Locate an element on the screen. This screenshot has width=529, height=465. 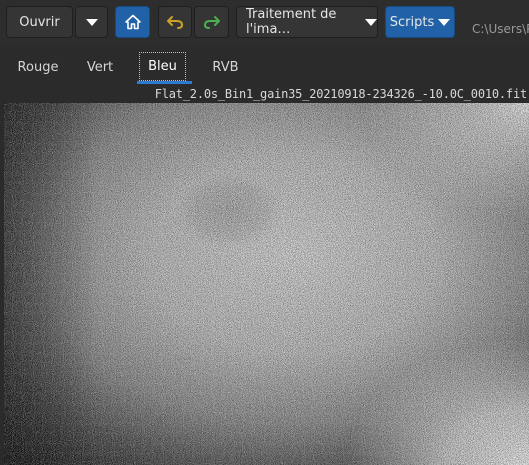
recent-files-dropdown-button is located at coordinates (91, 22).